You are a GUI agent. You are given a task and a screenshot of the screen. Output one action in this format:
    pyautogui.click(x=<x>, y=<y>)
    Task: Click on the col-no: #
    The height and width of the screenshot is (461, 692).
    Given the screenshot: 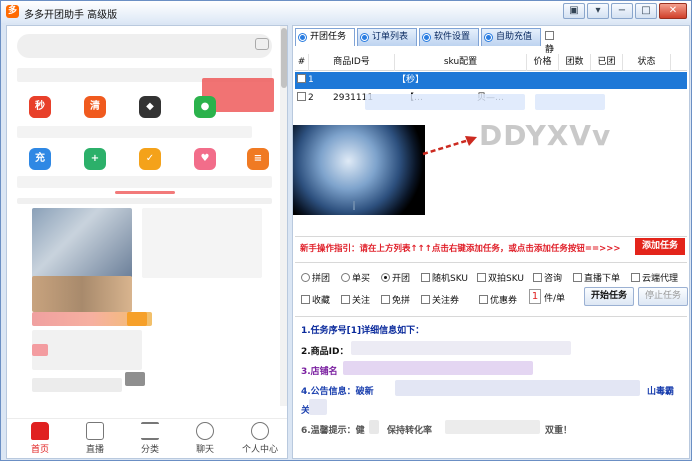 What is the action you would take?
    pyautogui.click(x=302, y=62)
    